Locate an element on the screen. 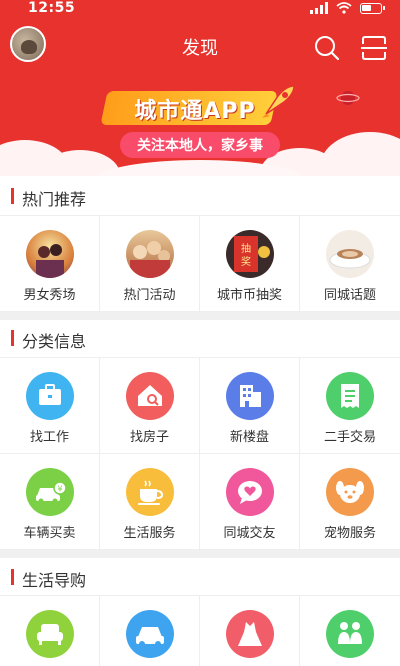 The image size is (400, 666). scan-icon is located at coordinates (374, 48).